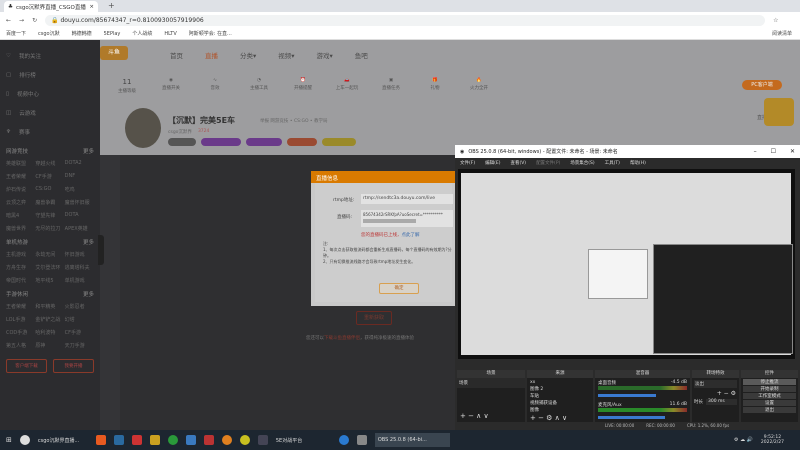 The image size is (800, 450). I want to click on category-link: 穿越火线, so click(49, 163).